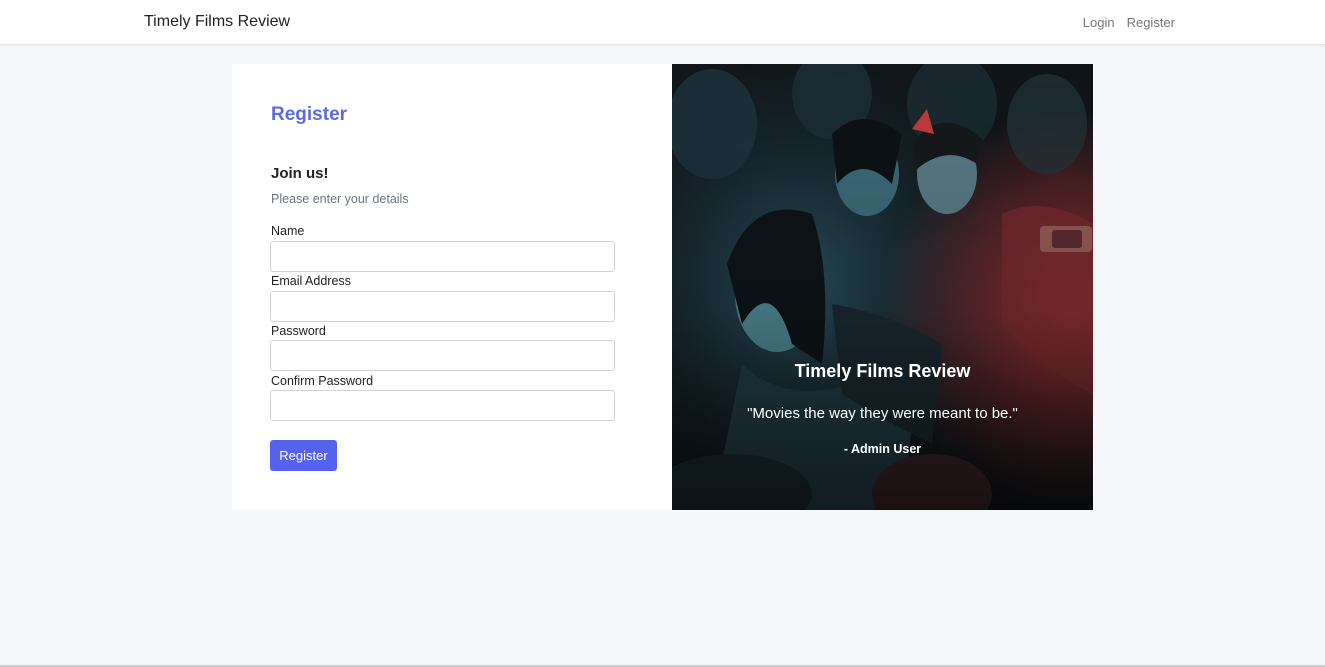 This screenshot has height=667, width=1325. What do you see at coordinates (288, 231) in the screenshot?
I see `name-label: Name` at bounding box center [288, 231].